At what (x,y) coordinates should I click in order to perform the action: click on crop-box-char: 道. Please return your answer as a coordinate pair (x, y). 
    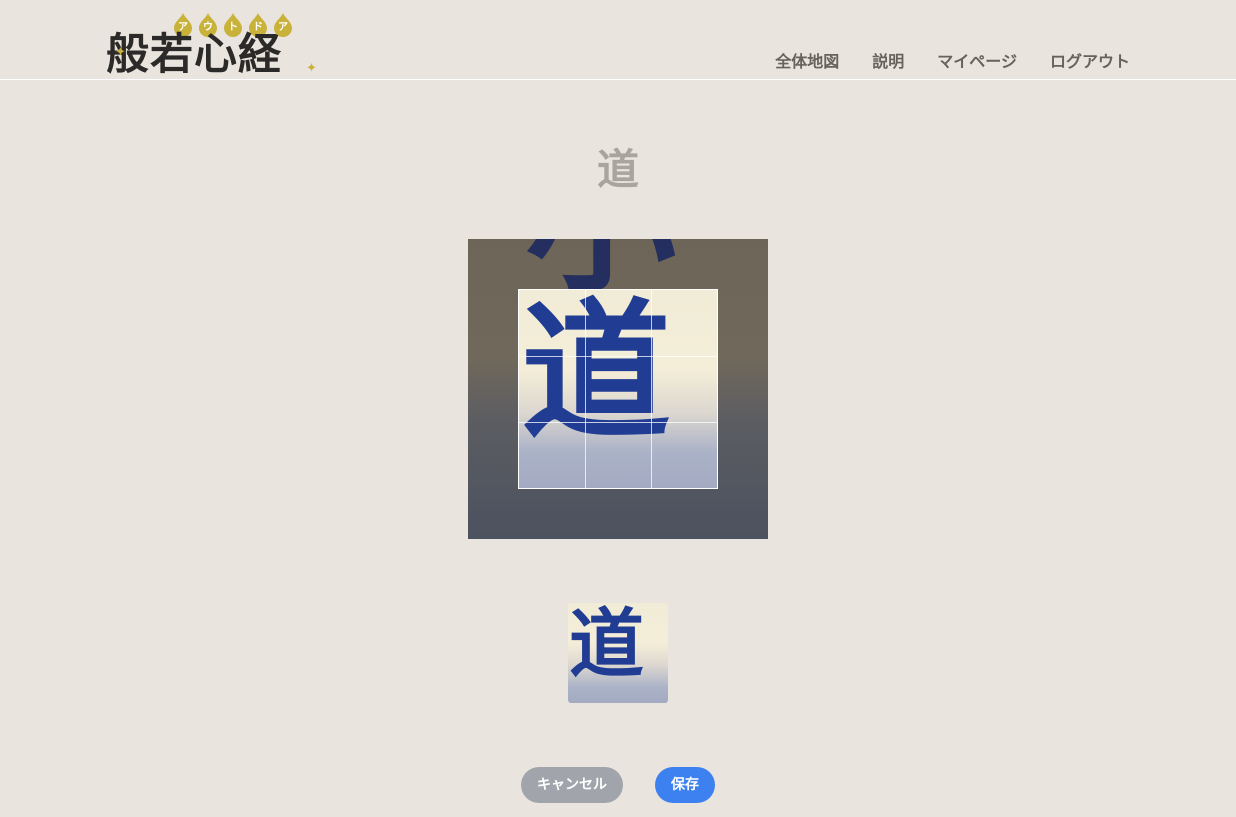
    Looking at the image, I should click on (596, 374).